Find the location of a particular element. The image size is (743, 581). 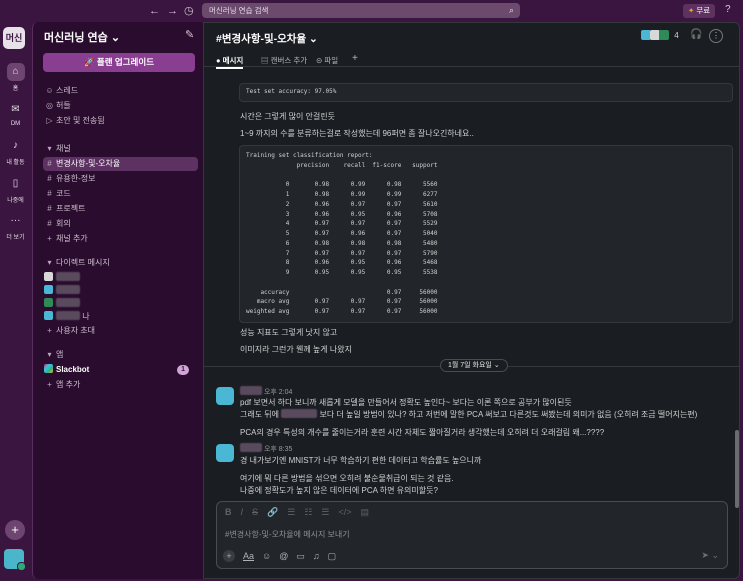

day-divider: 1월 7일 화요일 ⌄ is located at coordinates (474, 365).